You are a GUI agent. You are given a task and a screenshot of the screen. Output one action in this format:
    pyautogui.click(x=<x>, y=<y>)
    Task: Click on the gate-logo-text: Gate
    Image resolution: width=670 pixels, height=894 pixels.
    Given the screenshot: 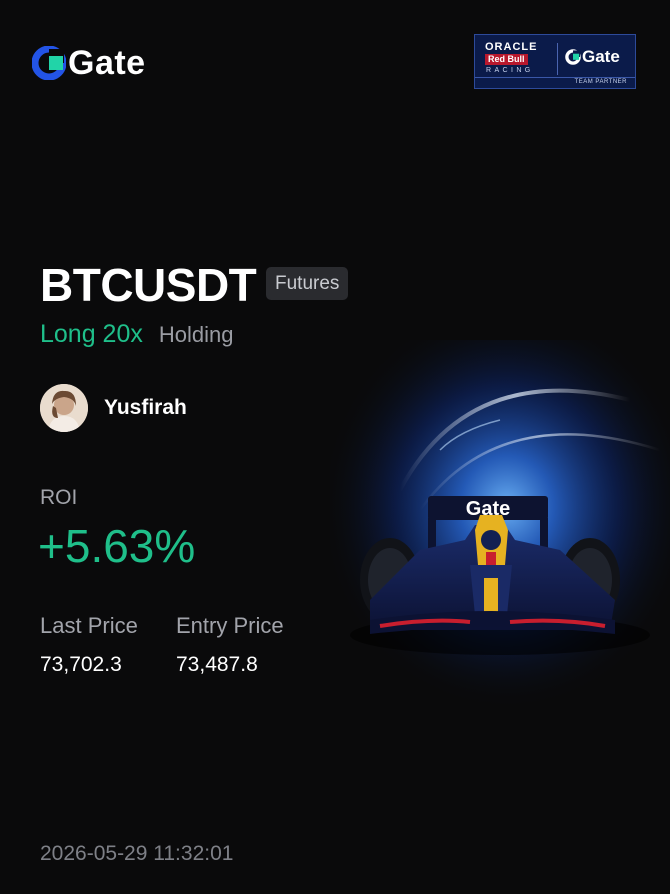 What is the action you would take?
    pyautogui.click(x=107, y=63)
    